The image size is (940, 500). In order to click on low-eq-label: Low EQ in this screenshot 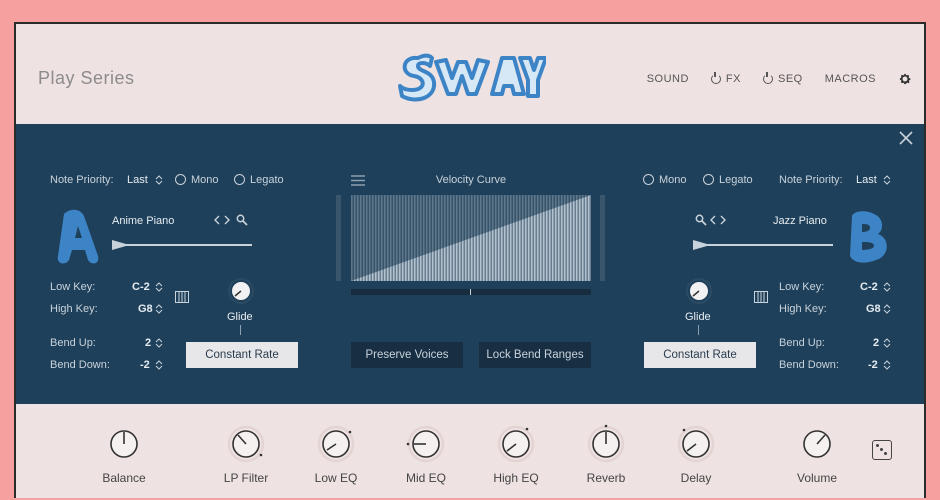, I will do `click(336, 478)`.